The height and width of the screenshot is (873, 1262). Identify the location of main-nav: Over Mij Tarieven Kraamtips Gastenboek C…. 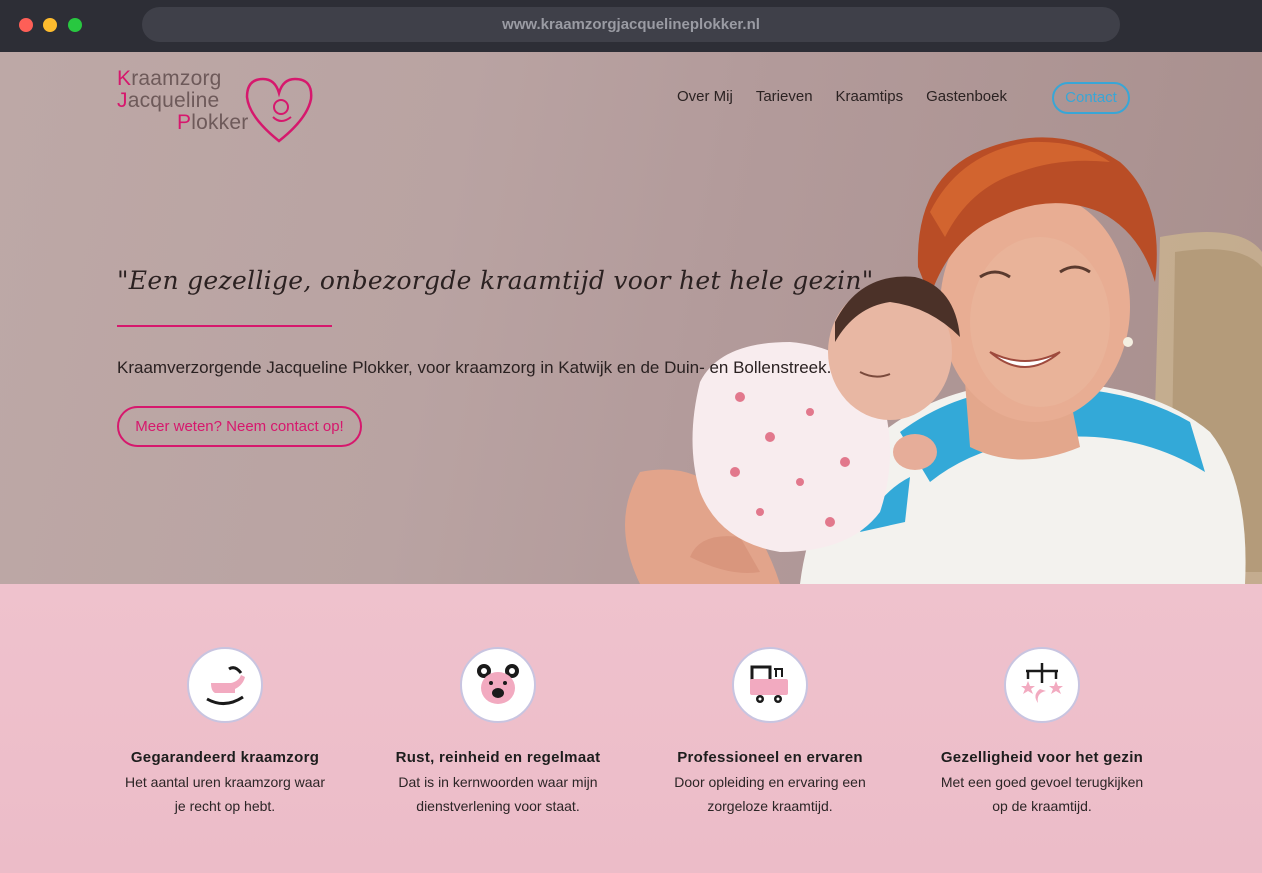
(903, 98).